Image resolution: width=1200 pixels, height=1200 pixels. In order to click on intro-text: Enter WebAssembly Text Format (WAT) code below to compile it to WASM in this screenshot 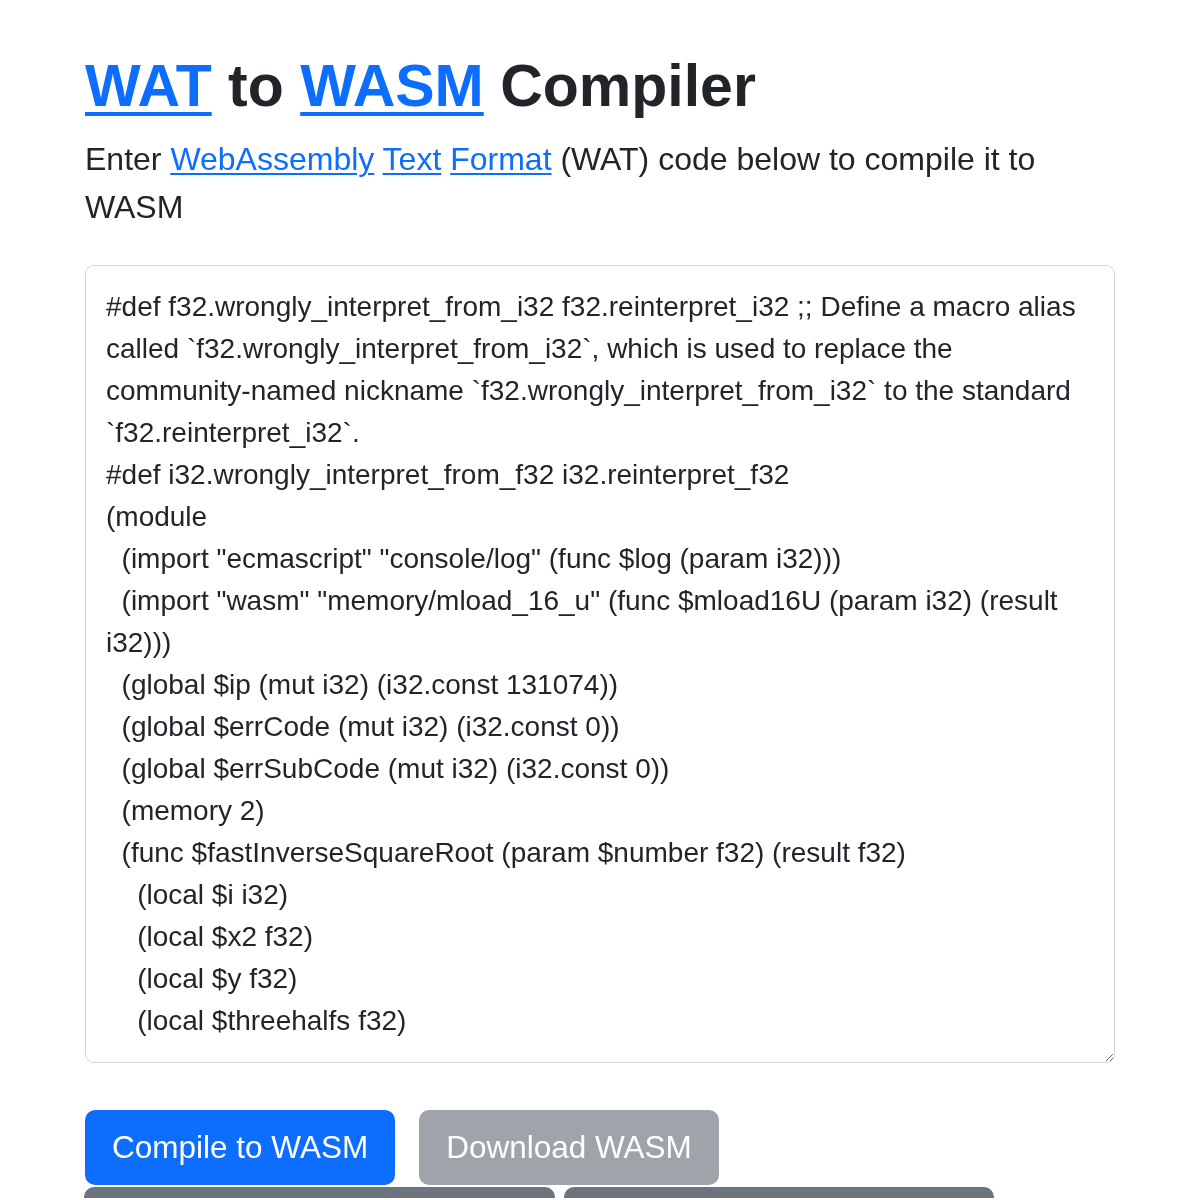, I will do `click(561, 183)`.